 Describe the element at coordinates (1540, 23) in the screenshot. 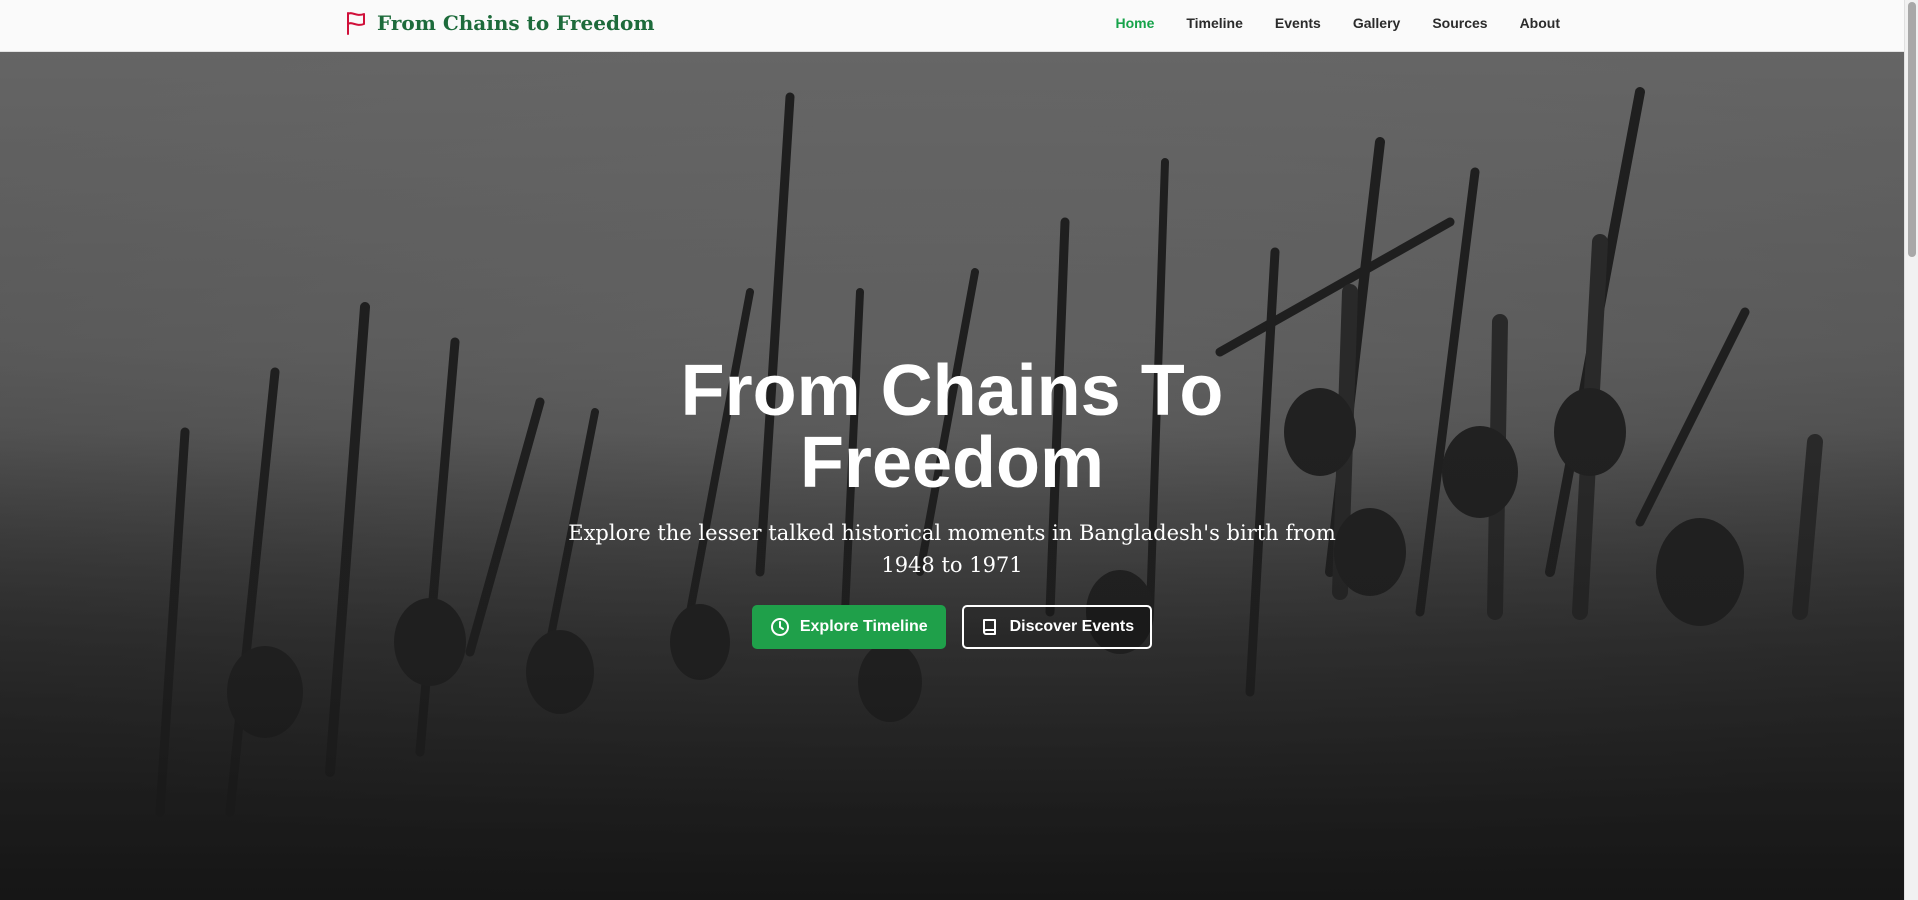

I see `nav-link-about: About` at that location.